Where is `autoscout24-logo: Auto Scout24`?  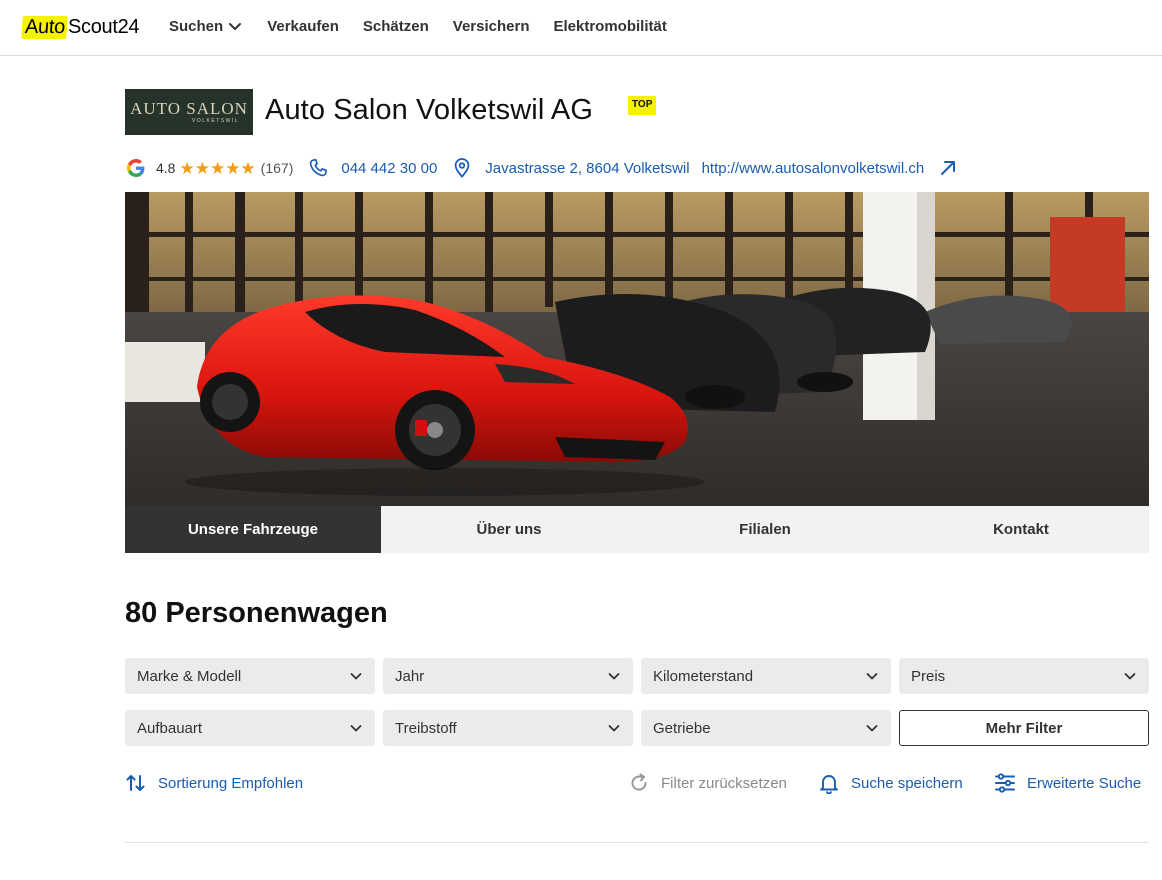
autoscout24-logo: Auto Scout24 is located at coordinates (80, 27).